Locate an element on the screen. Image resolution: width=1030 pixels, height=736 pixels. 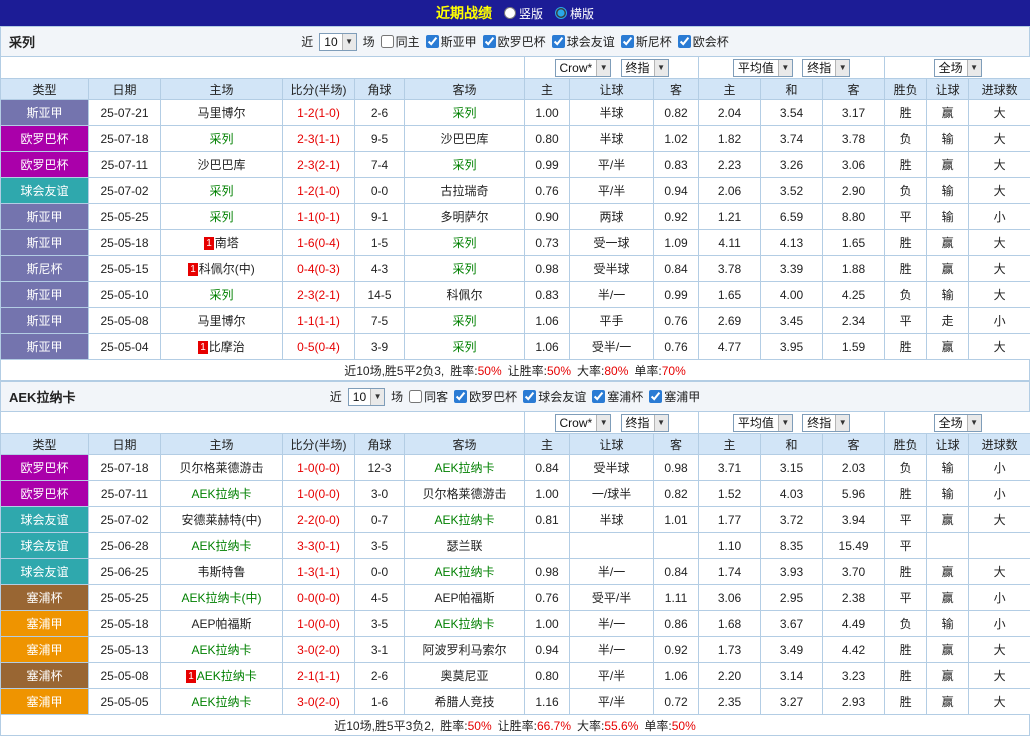
handicap-line: 半/一 is located at coordinates (612, 571).